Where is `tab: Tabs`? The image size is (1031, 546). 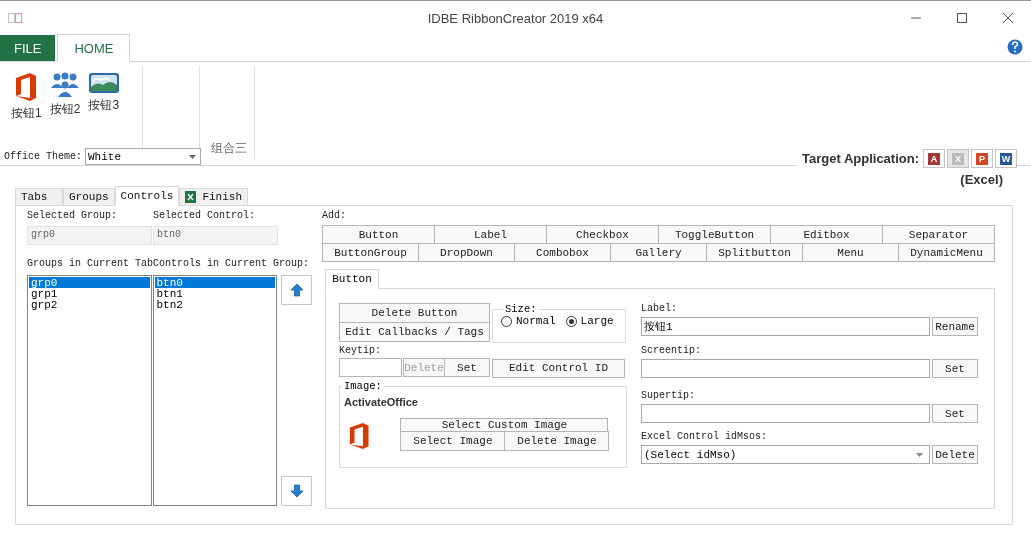 tab: Tabs is located at coordinates (39, 196).